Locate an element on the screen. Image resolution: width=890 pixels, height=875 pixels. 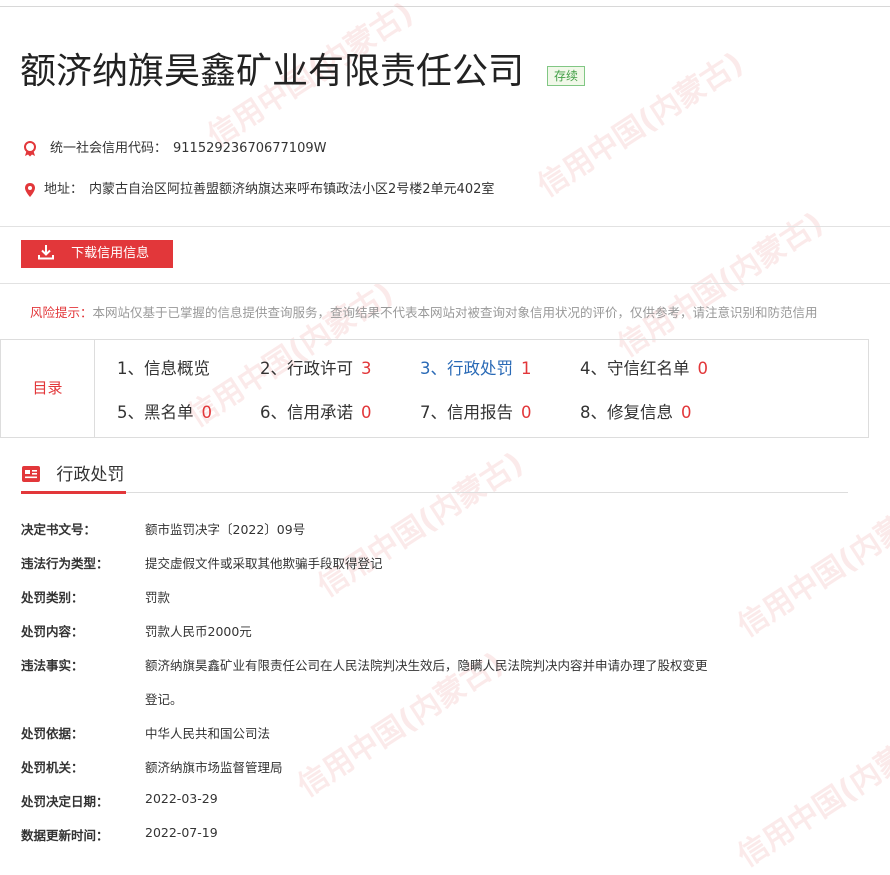
toc-item-credit-commitment: 6、信用承诺 0 is located at coordinates (316, 411).